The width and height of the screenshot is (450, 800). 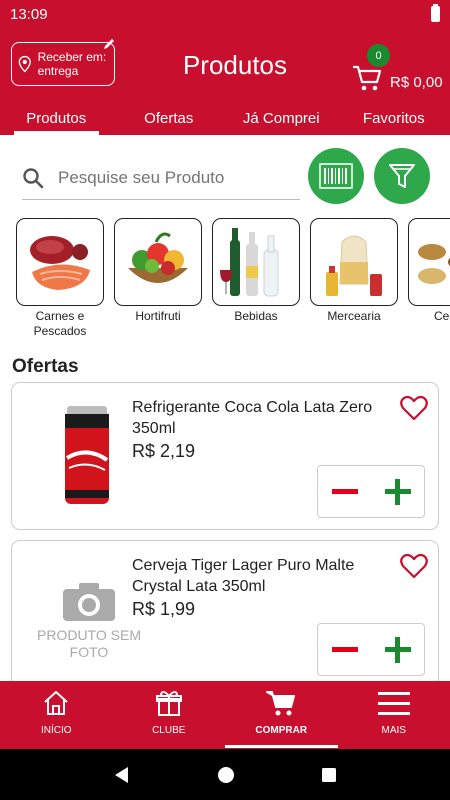 I want to click on search-bar, so click(x=161, y=178).